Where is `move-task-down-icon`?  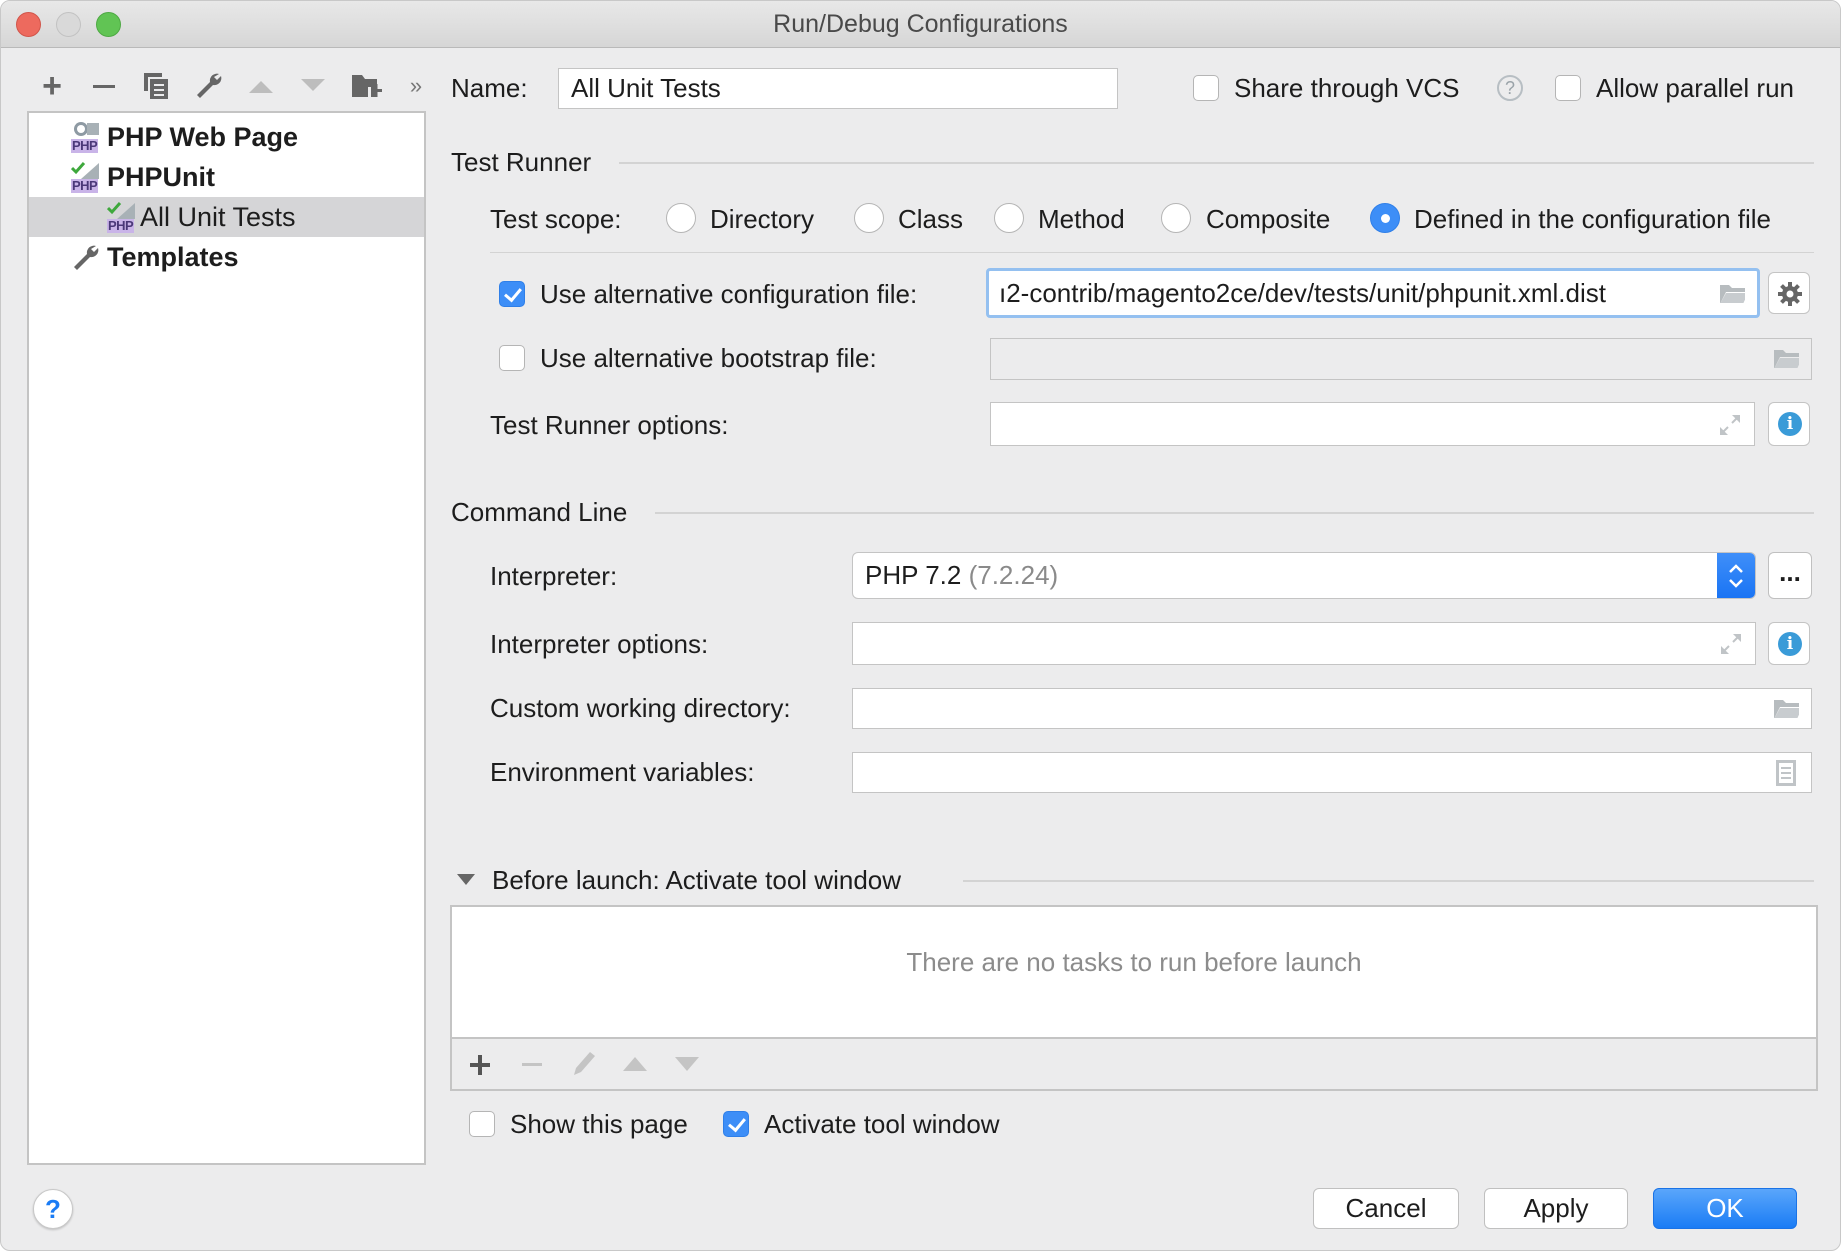
move-task-down-icon is located at coordinates (687, 1064).